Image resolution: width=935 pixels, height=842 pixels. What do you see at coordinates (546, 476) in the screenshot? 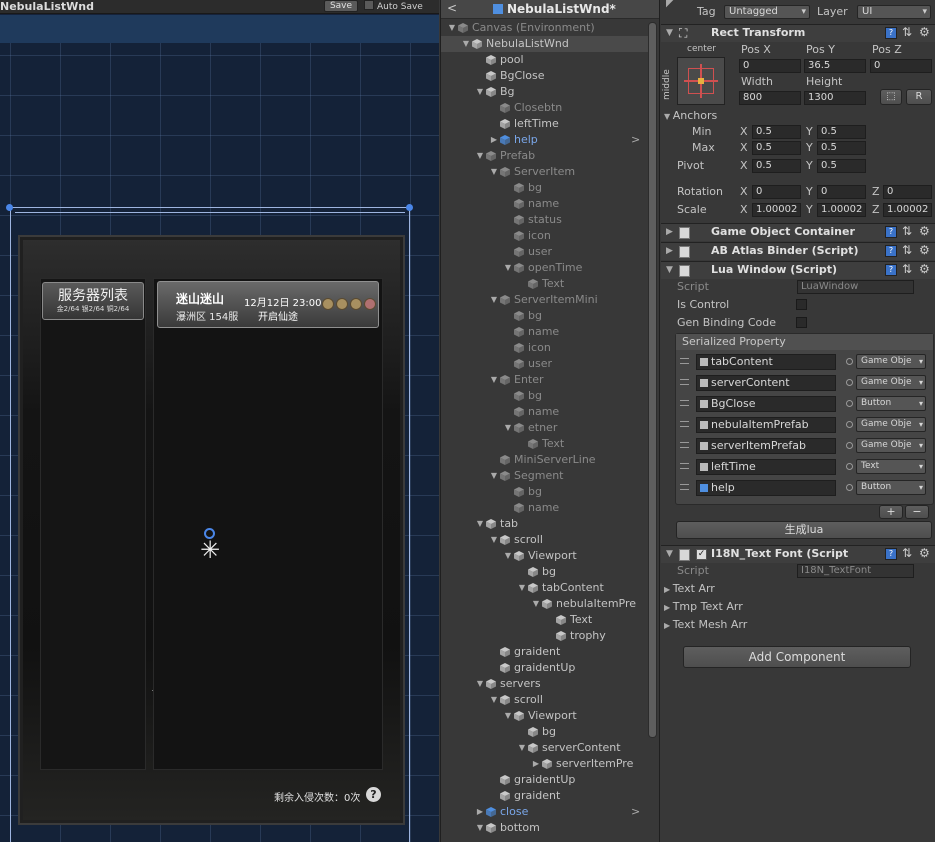
I see `hierarchy-item: ▼ Segment` at bounding box center [546, 476].